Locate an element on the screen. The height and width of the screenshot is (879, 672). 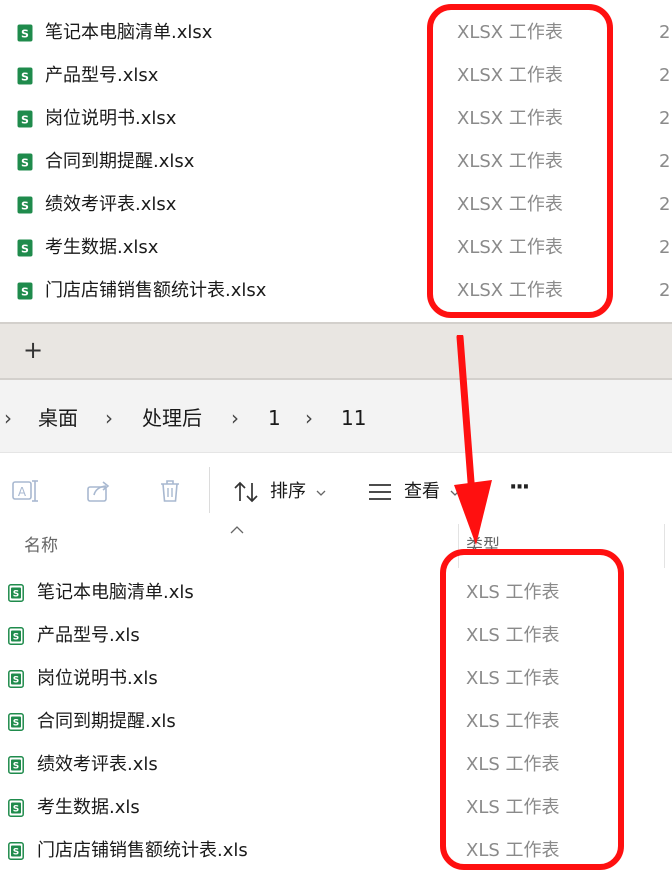
view-label: 查看 is located at coordinates (422, 491).